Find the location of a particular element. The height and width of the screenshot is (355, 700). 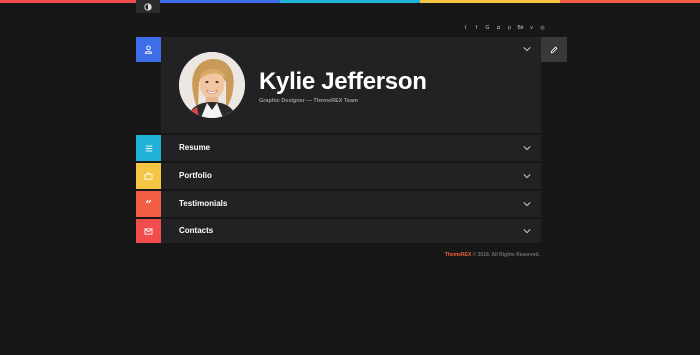

section-label-portfolio: Portfolio is located at coordinates (195, 175).